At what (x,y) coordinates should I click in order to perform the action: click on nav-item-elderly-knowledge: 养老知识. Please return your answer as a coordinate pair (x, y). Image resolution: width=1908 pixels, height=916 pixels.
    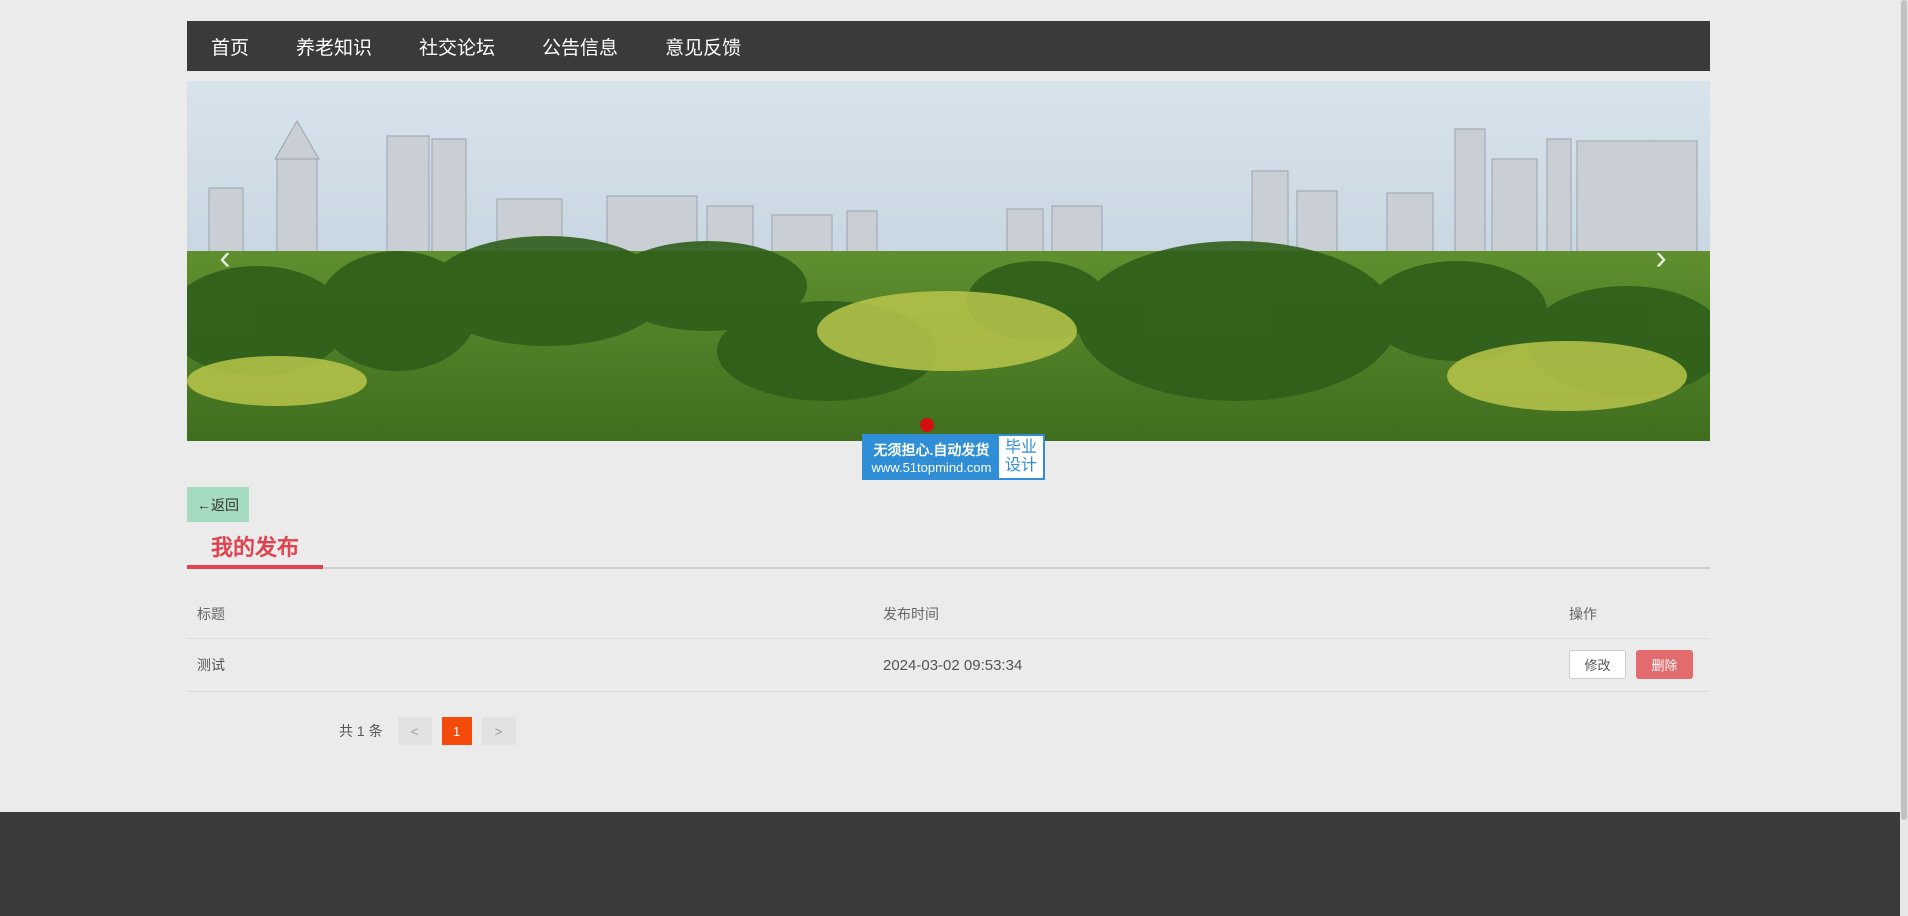
    Looking at the image, I should click on (334, 46).